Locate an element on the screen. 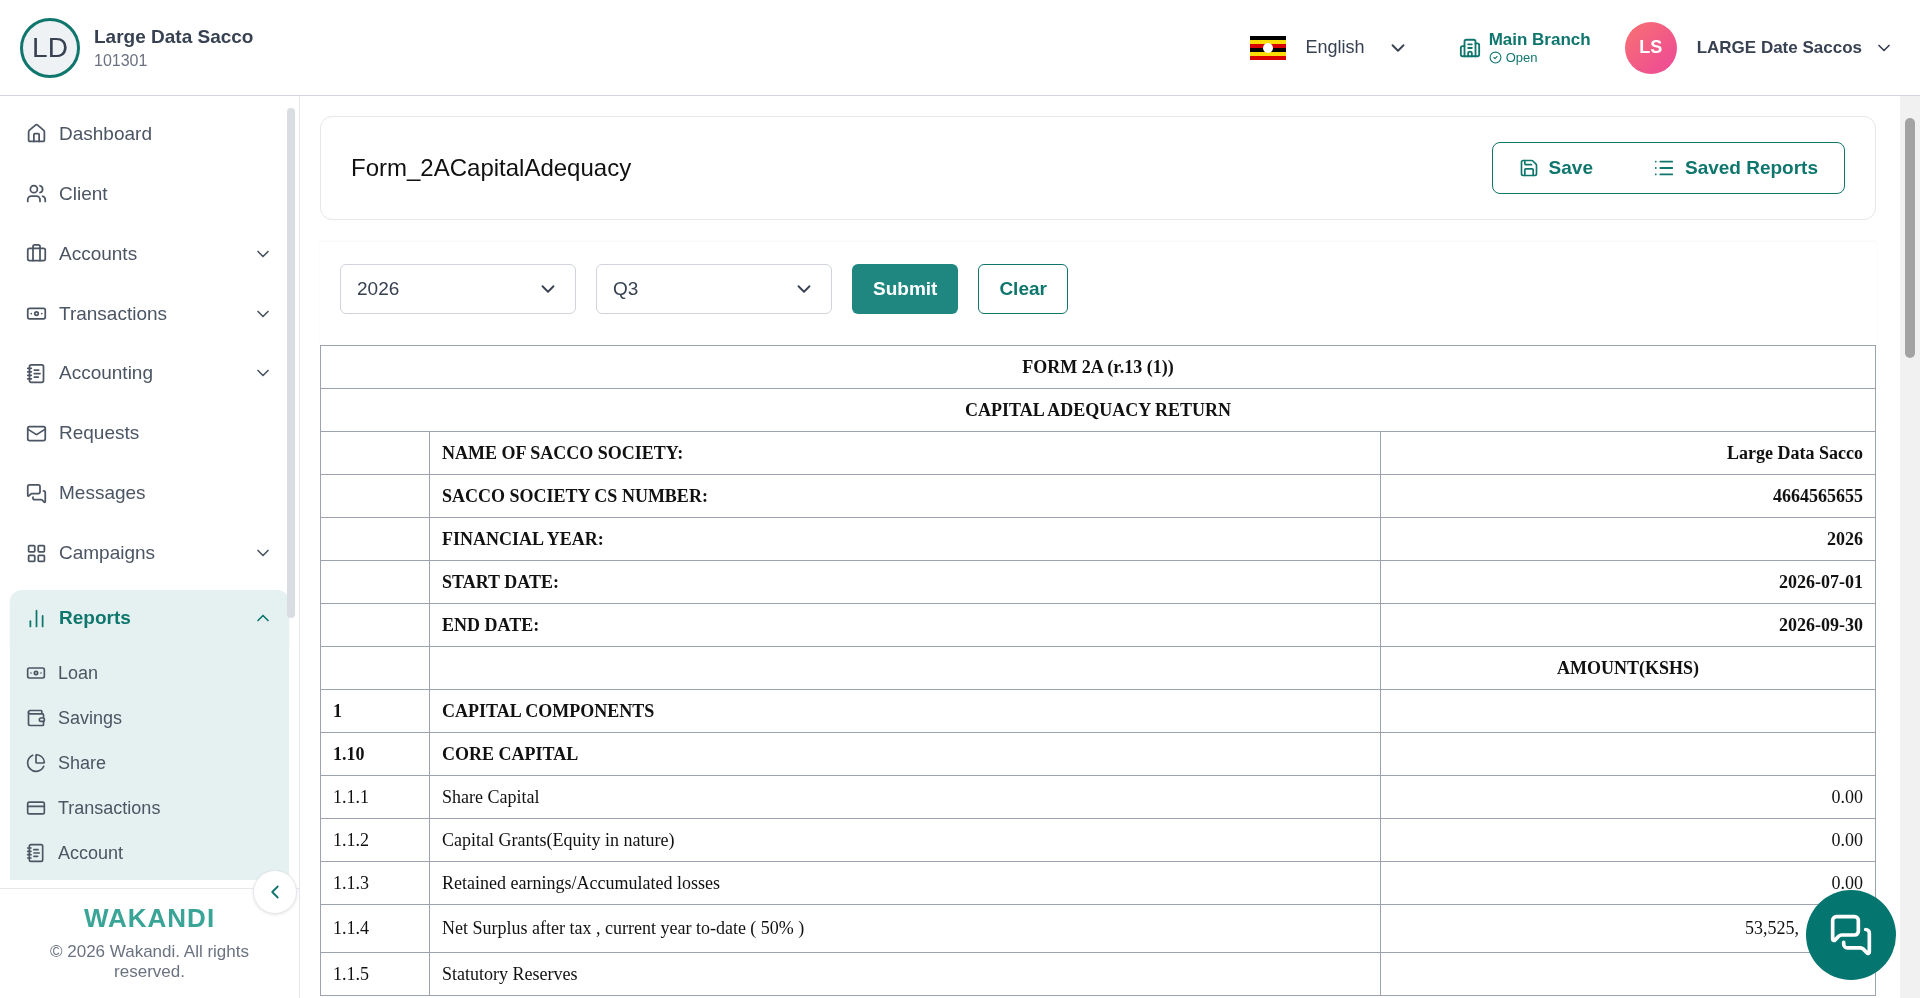 The image size is (1920, 998). sidebar-item: Accounts is located at coordinates (149, 253).